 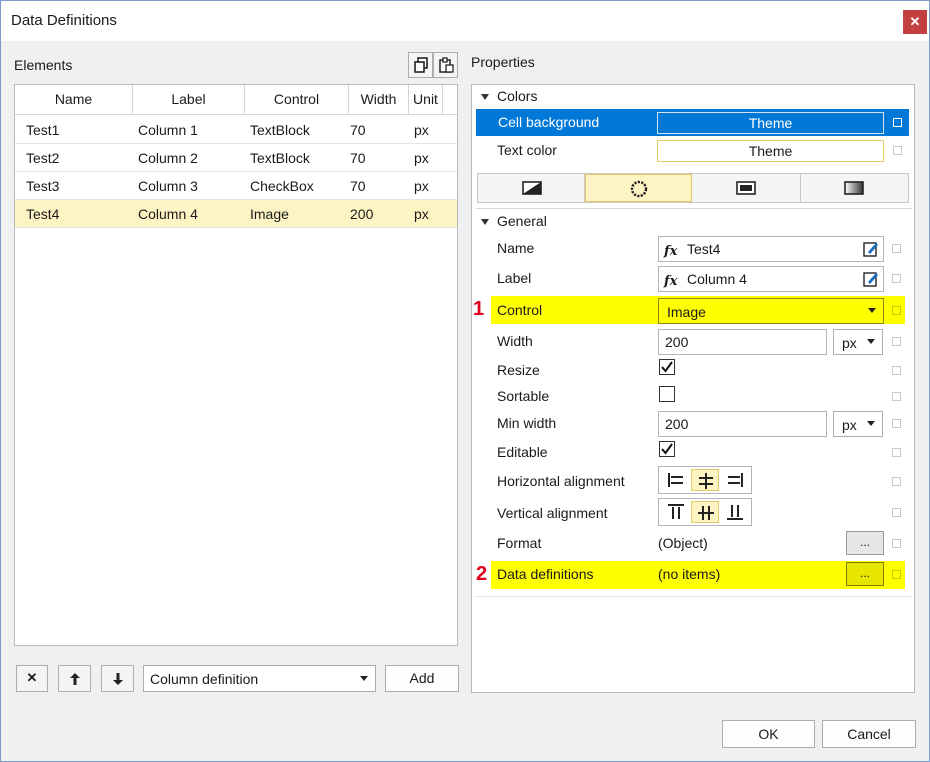 What do you see at coordinates (735, 480) in the screenshot?
I see `align-right-button` at bounding box center [735, 480].